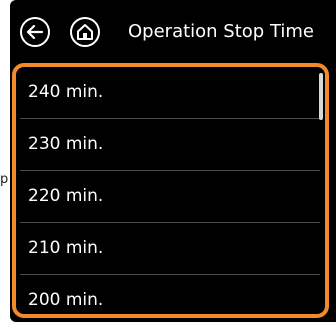 Image resolution: width=336 pixels, height=322 pixels. What do you see at coordinates (66, 196) in the screenshot?
I see `list-item-label: 220 min.` at bounding box center [66, 196].